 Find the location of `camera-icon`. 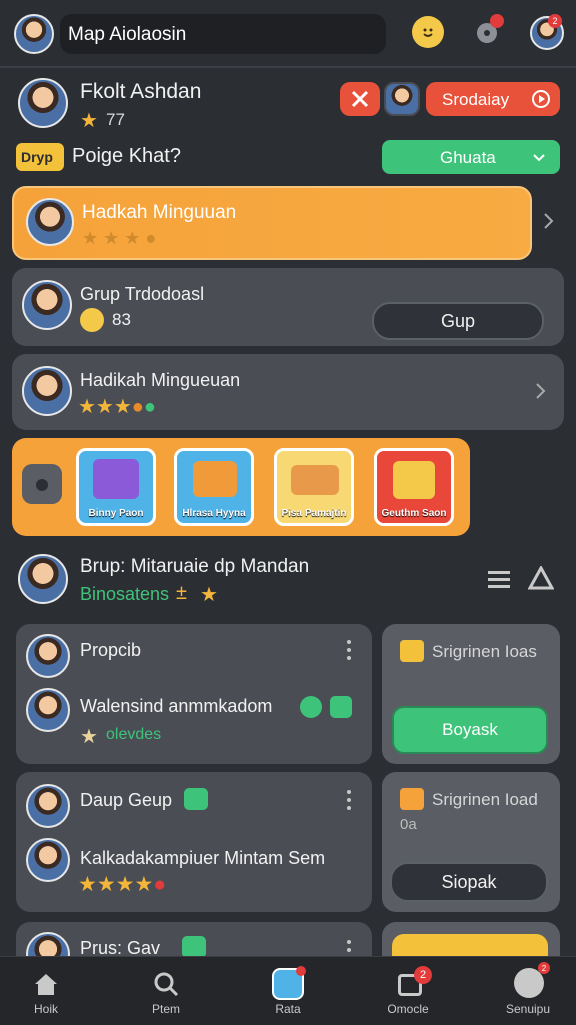

camera-icon is located at coordinates (42, 484).